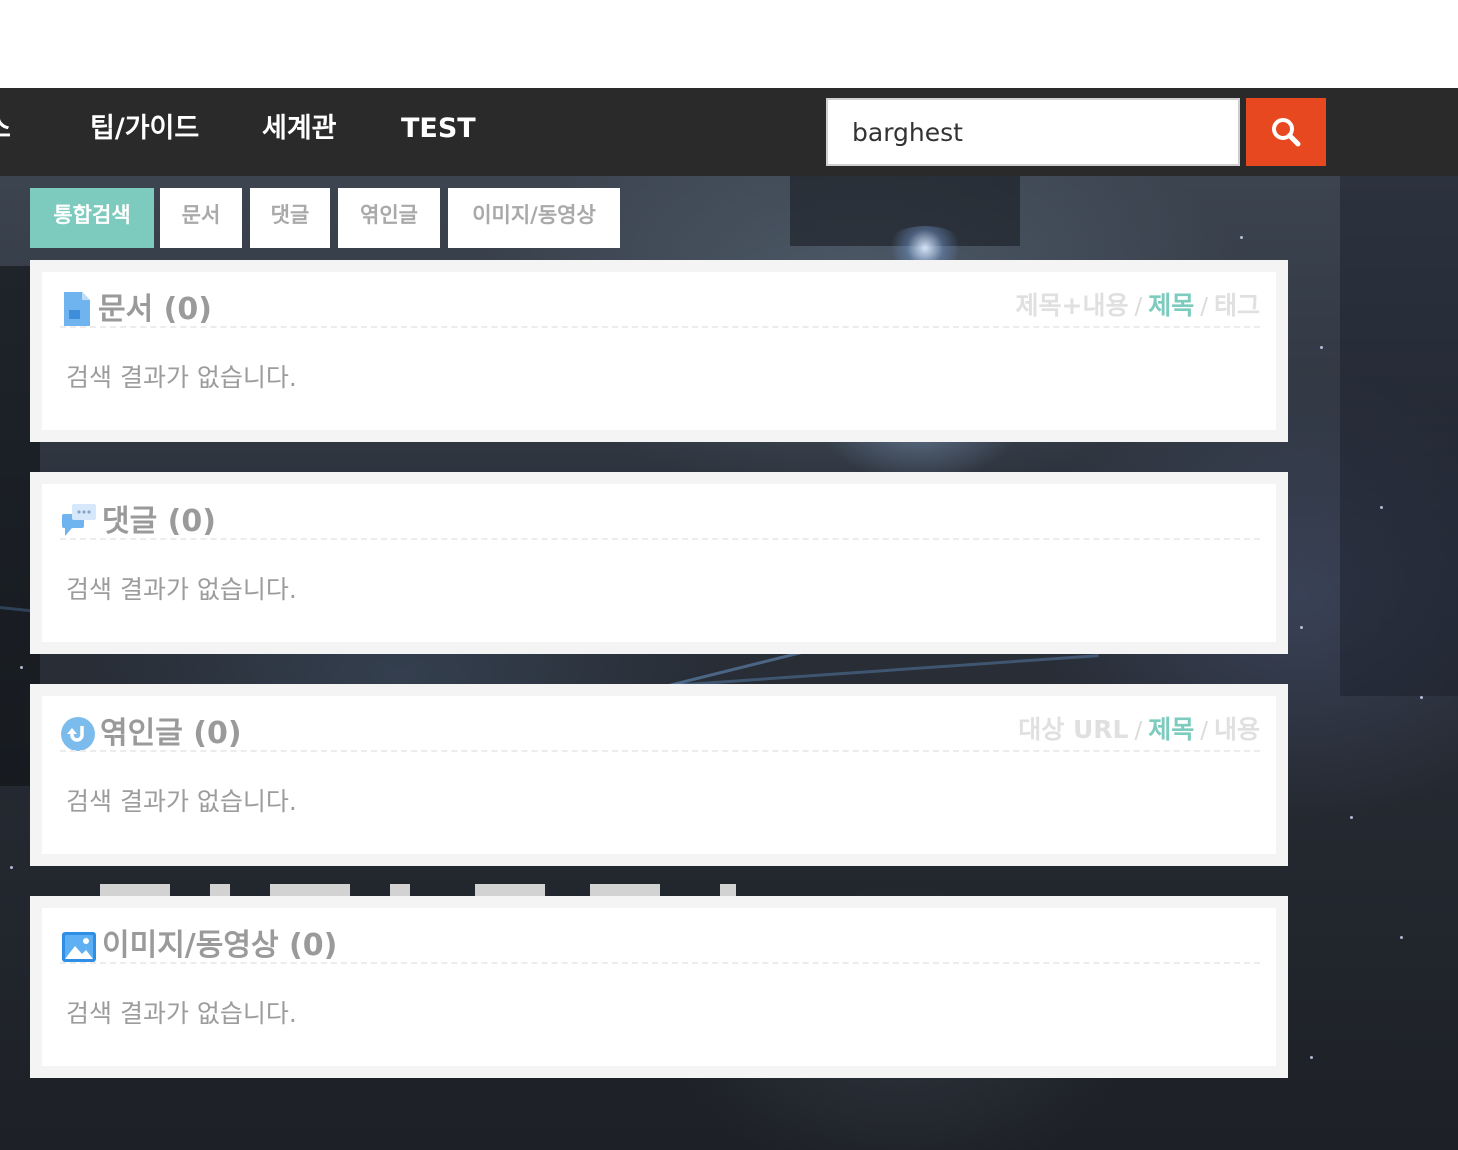  I want to click on nav-item-tips-guide: 팁/가이드, so click(144, 132).